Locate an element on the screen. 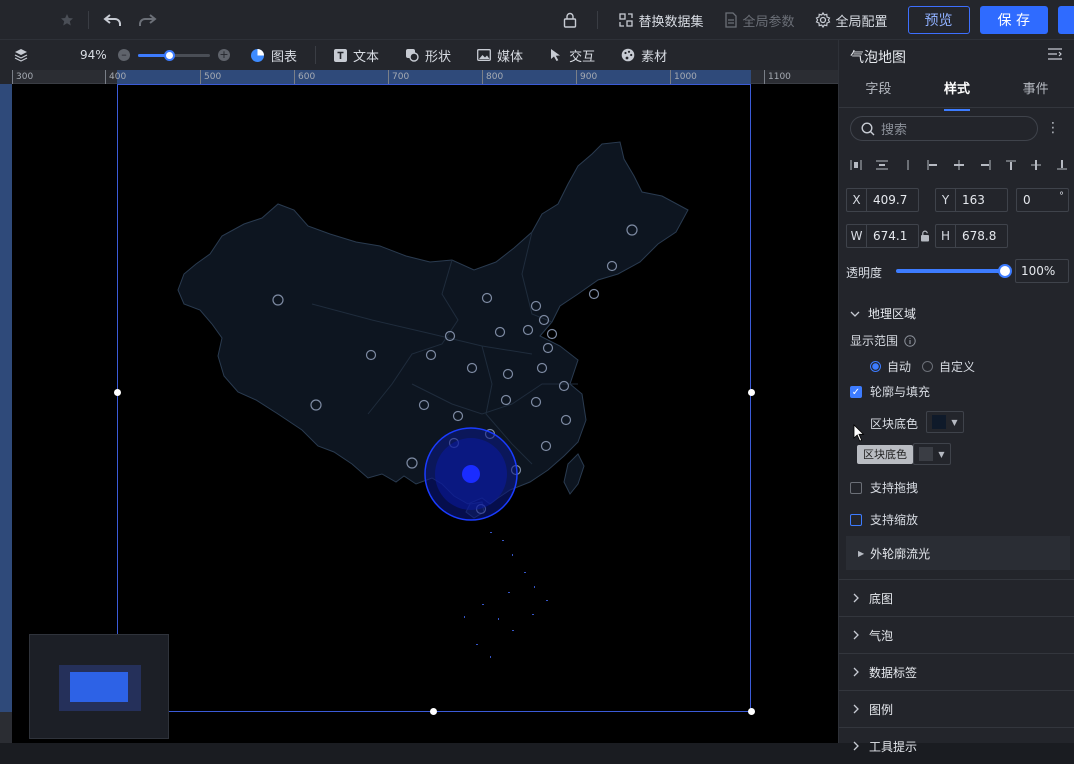 This screenshot has width=1074, height=764. opacity-label: 透明度 is located at coordinates (864, 272).